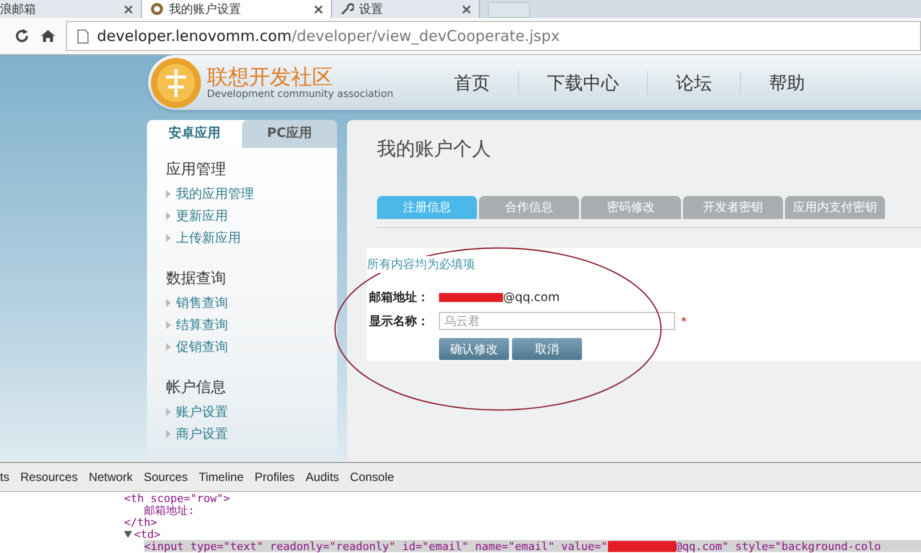  I want to click on browser-tab: 我的账户设置, so click(237, 9).